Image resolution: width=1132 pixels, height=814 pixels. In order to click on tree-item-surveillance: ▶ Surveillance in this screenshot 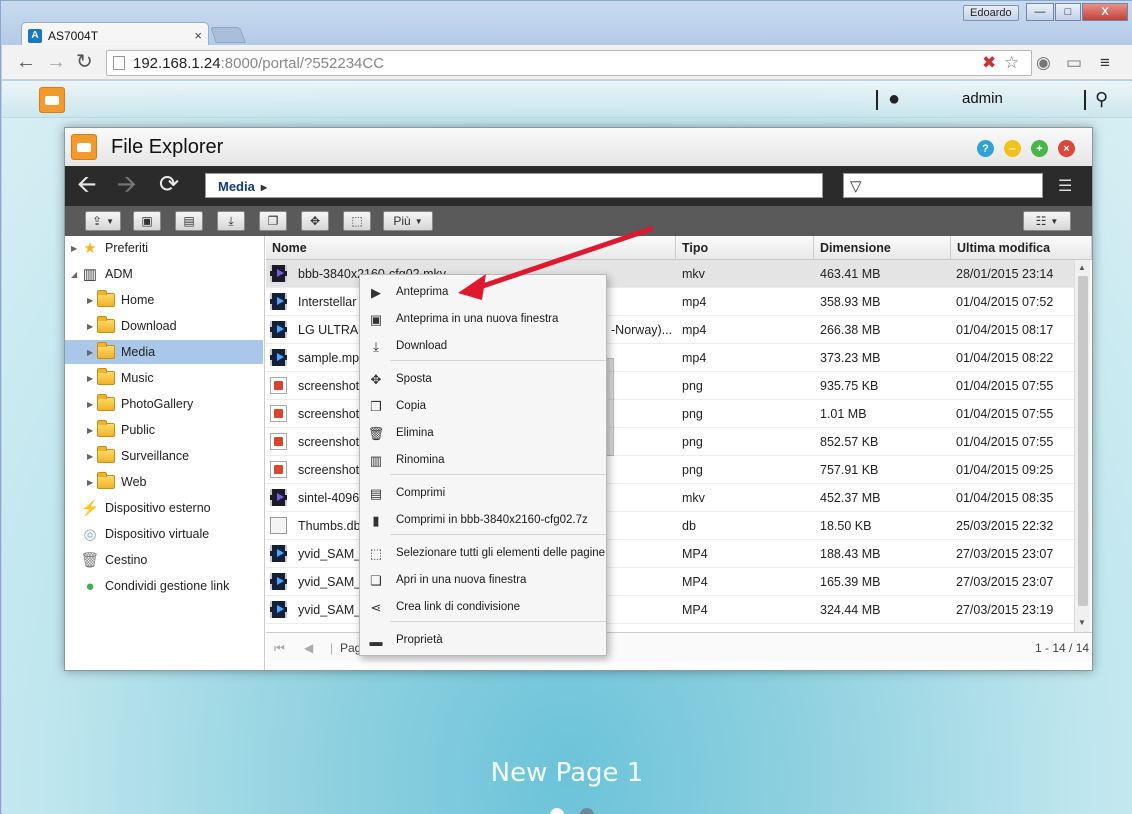, I will do `click(174, 456)`.